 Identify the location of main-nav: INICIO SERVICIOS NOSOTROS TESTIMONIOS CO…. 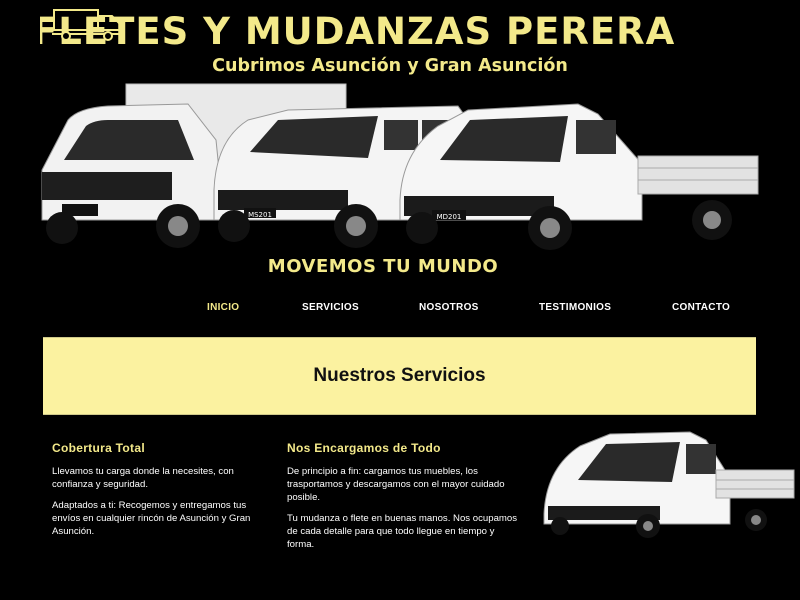
(400, 308).